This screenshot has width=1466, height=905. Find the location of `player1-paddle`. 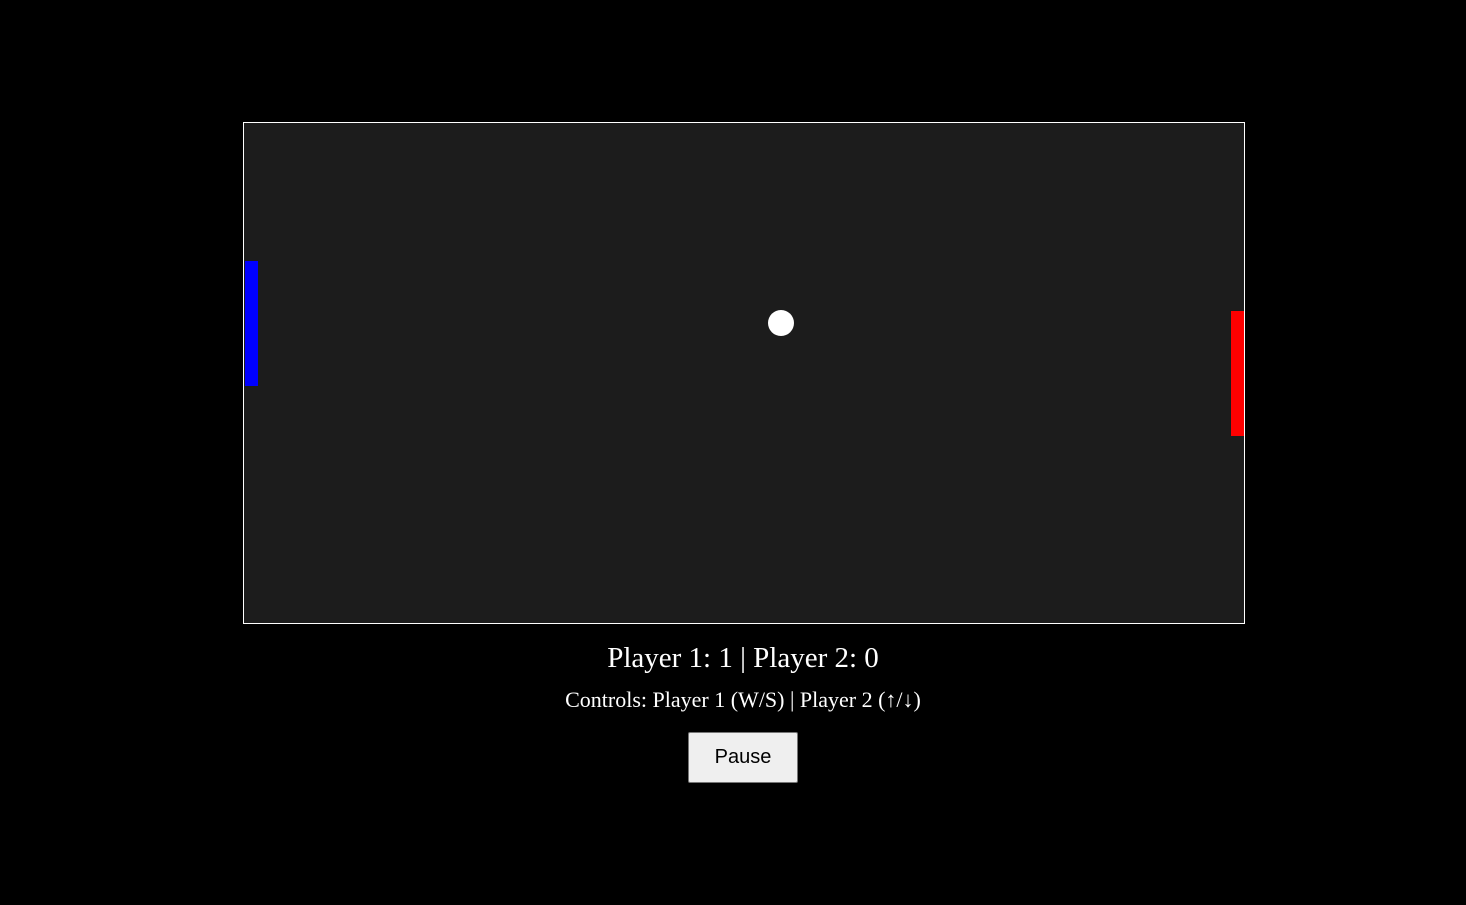

player1-paddle is located at coordinates (251, 323).